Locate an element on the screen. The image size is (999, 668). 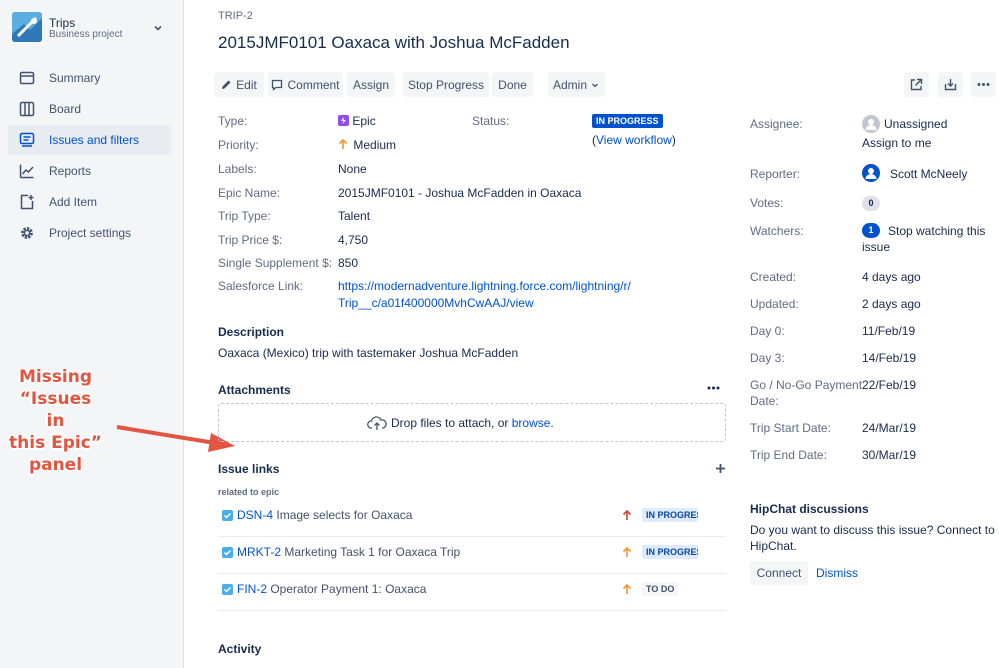
epic-name-value: 2015JMF0101 - Joshua McFadden in Oaxaca is located at coordinates (459, 193).